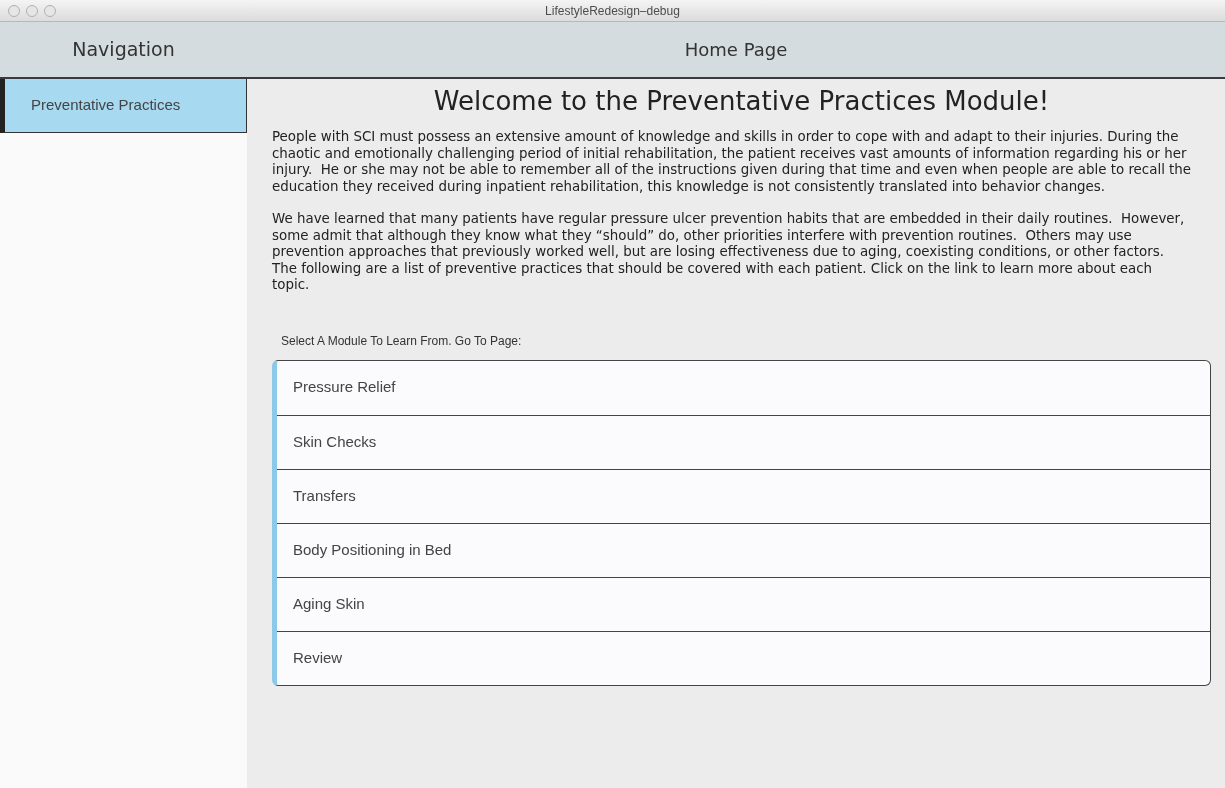  What do you see at coordinates (729, 252) in the screenshot?
I see `body-paragraph: We have learned that many patients have regular pressure ulcer prevention habits that are embedded in their daily routines. However, some admit that although they know what they “should” do, other priorities interfere with prevention routines. Others may use prevention approaches that previously worked well, but are losing effectiveness due to aging, coexisting conditions, or other factors. The following are a list of preventive practices that should be covered with each patient. Click on the link to learn more about each topic.` at bounding box center [729, 252].